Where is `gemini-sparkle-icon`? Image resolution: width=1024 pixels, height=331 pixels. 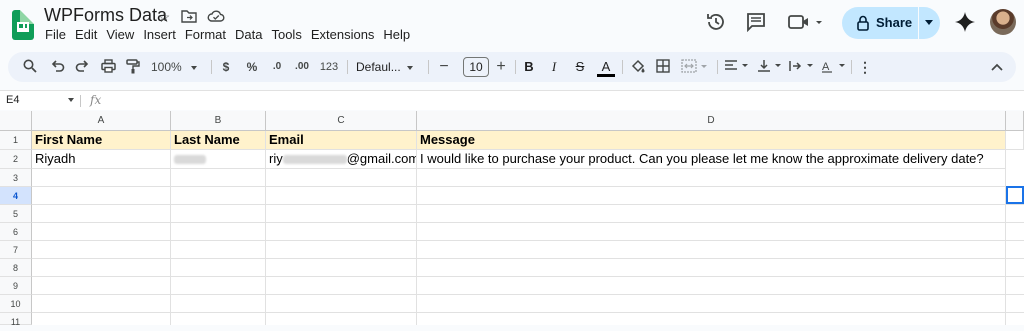
gemini-sparkle-icon is located at coordinates (965, 24).